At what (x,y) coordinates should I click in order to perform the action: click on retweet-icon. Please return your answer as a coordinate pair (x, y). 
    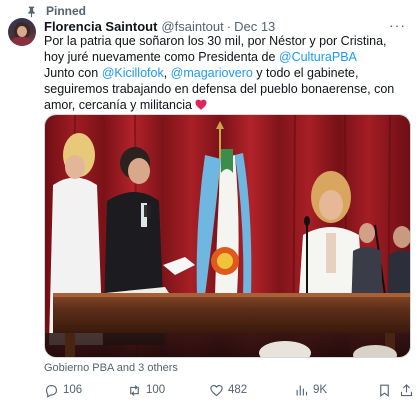
    Looking at the image, I should click on (134, 390).